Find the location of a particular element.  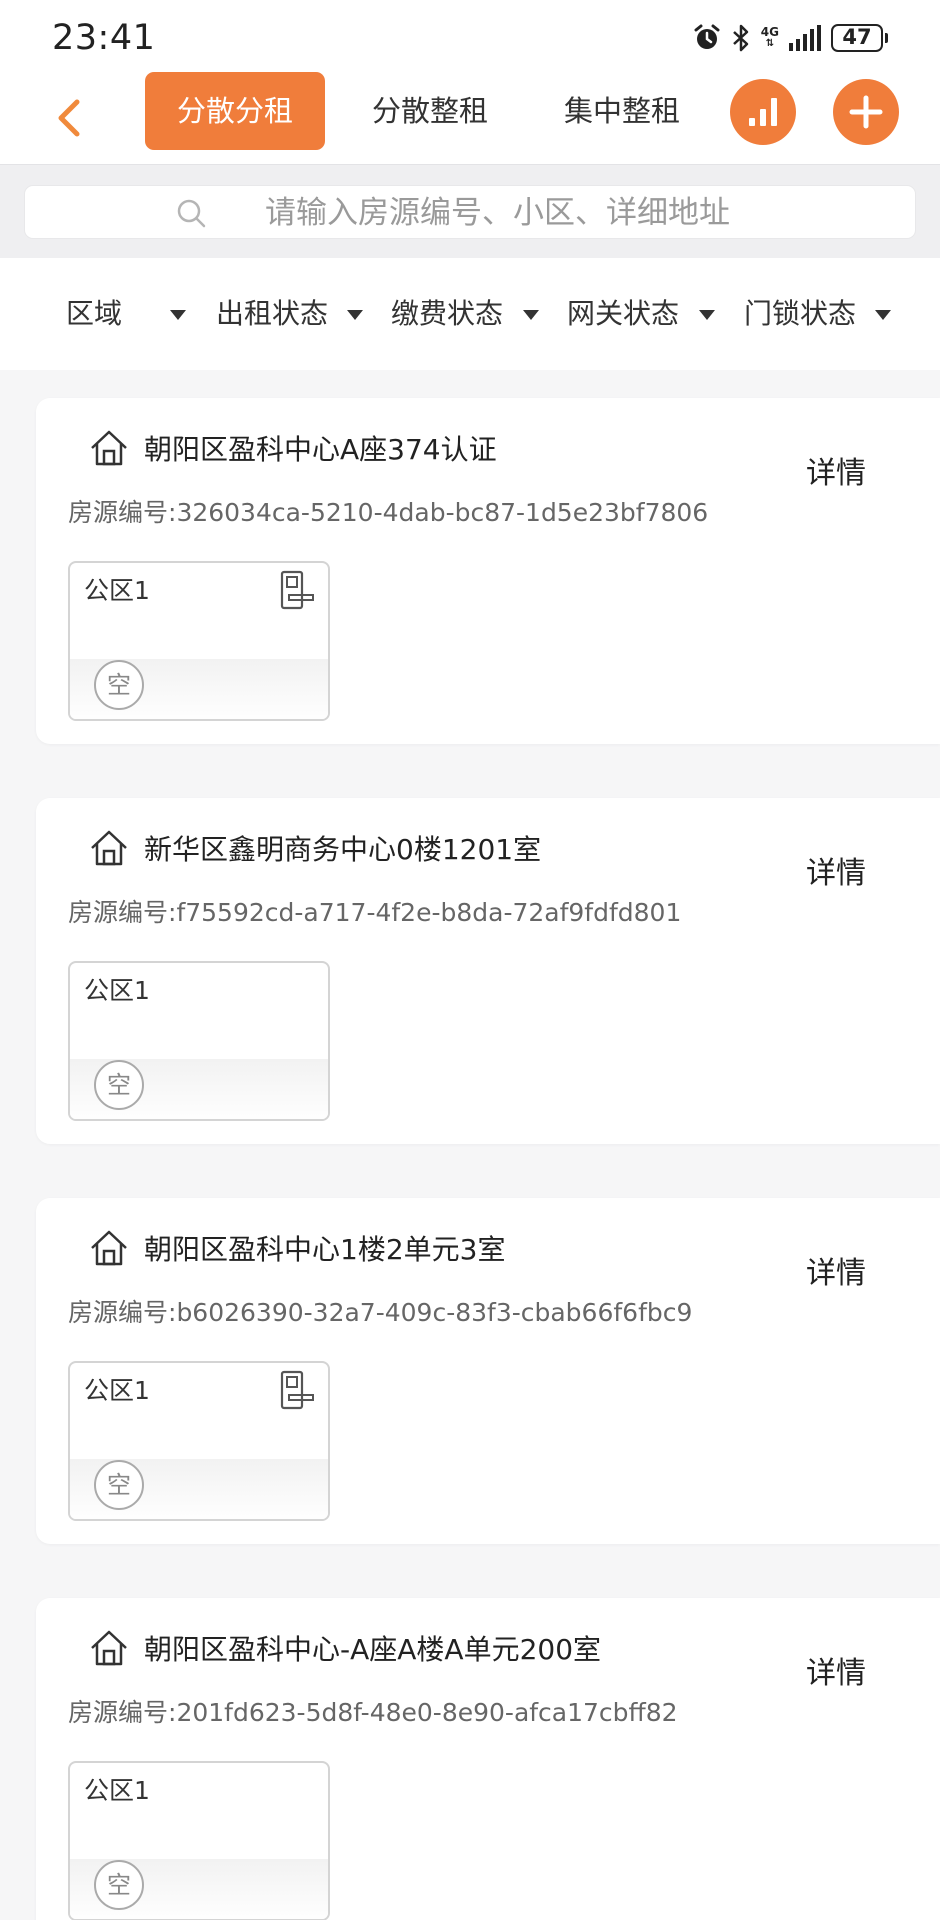

property-title: 朝阳区盈科中心-A座A楼A单元200室 is located at coordinates (373, 1649).